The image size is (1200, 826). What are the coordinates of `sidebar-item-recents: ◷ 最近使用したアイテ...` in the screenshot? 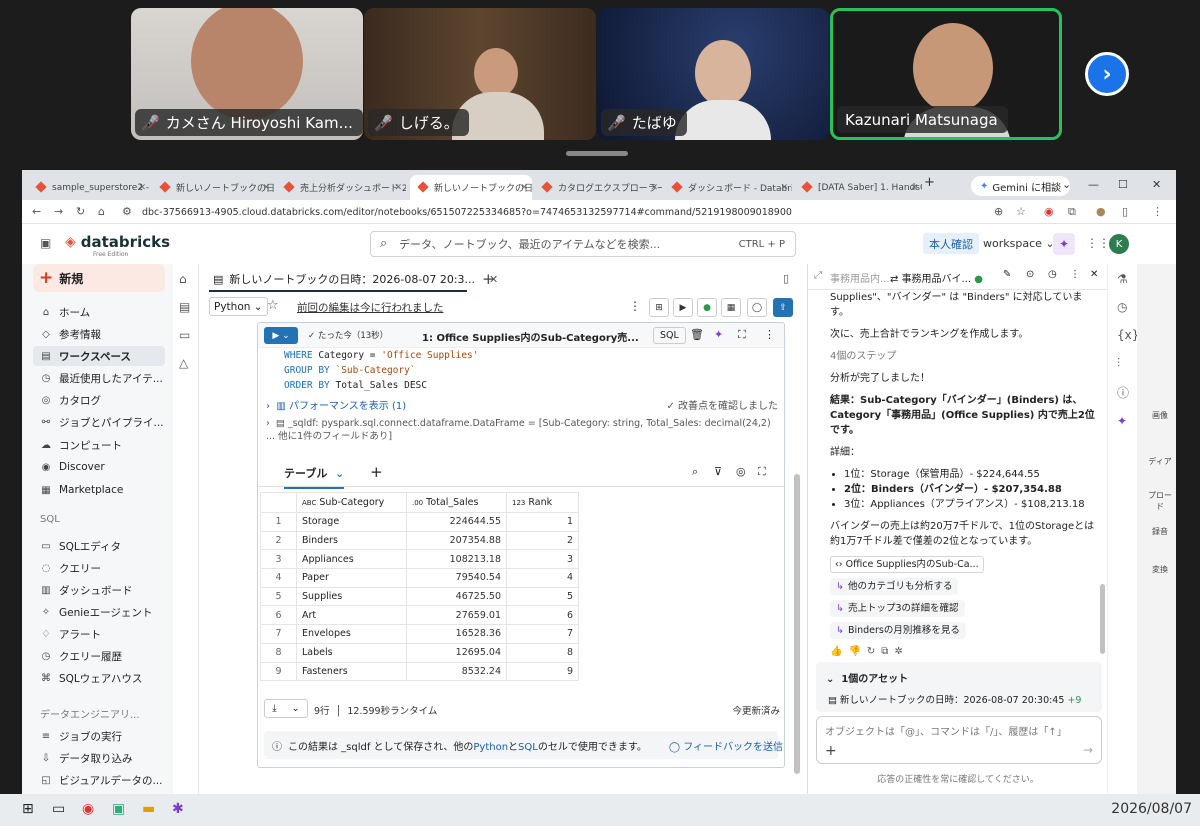 It's located at (99, 378).